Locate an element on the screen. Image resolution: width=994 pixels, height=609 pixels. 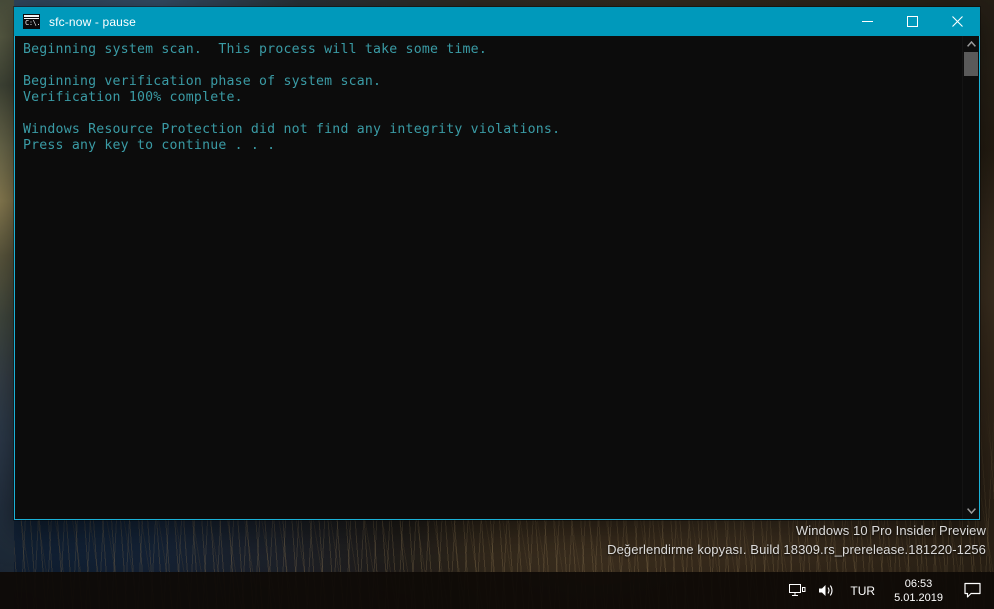
window-controls is located at coordinates (912, 21).